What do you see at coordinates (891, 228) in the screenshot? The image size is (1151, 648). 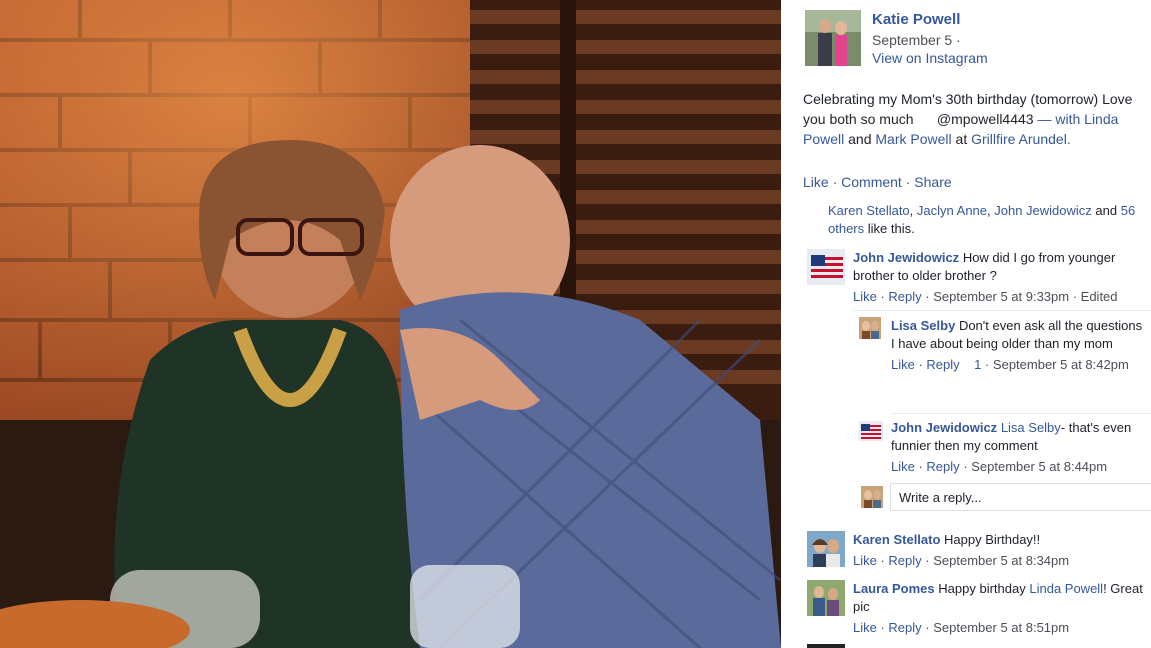 I see `likes-suffix: like this.` at bounding box center [891, 228].